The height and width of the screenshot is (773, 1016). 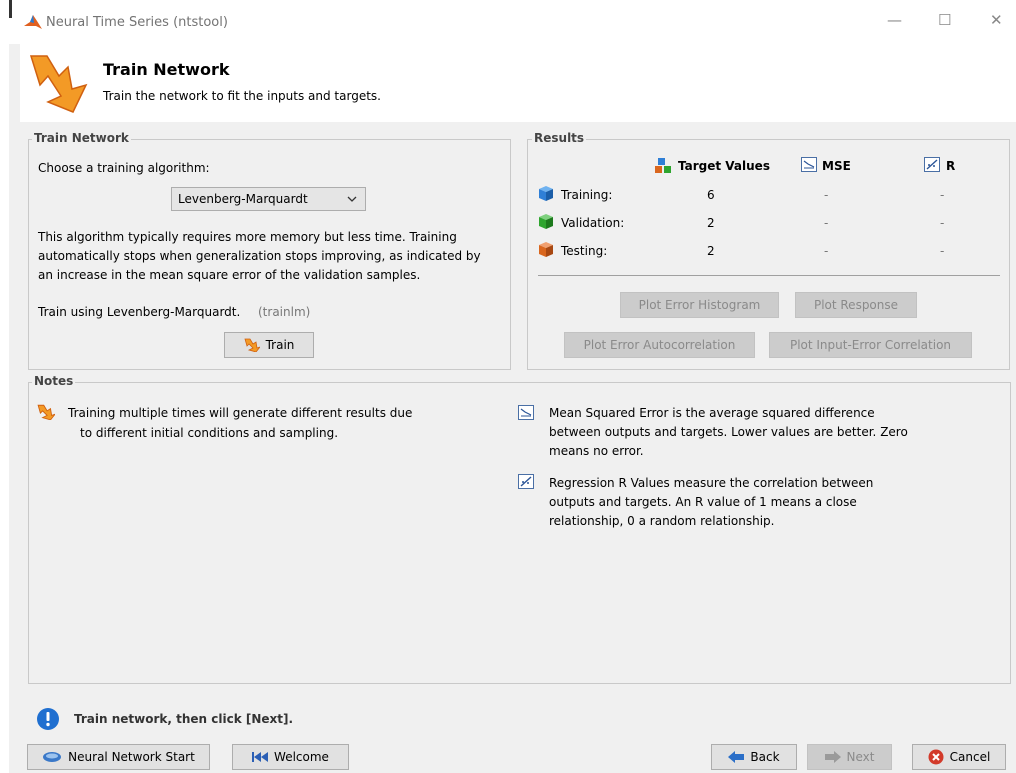 What do you see at coordinates (826, 251) in the screenshot?
I see `row-testing-mse: -` at bounding box center [826, 251].